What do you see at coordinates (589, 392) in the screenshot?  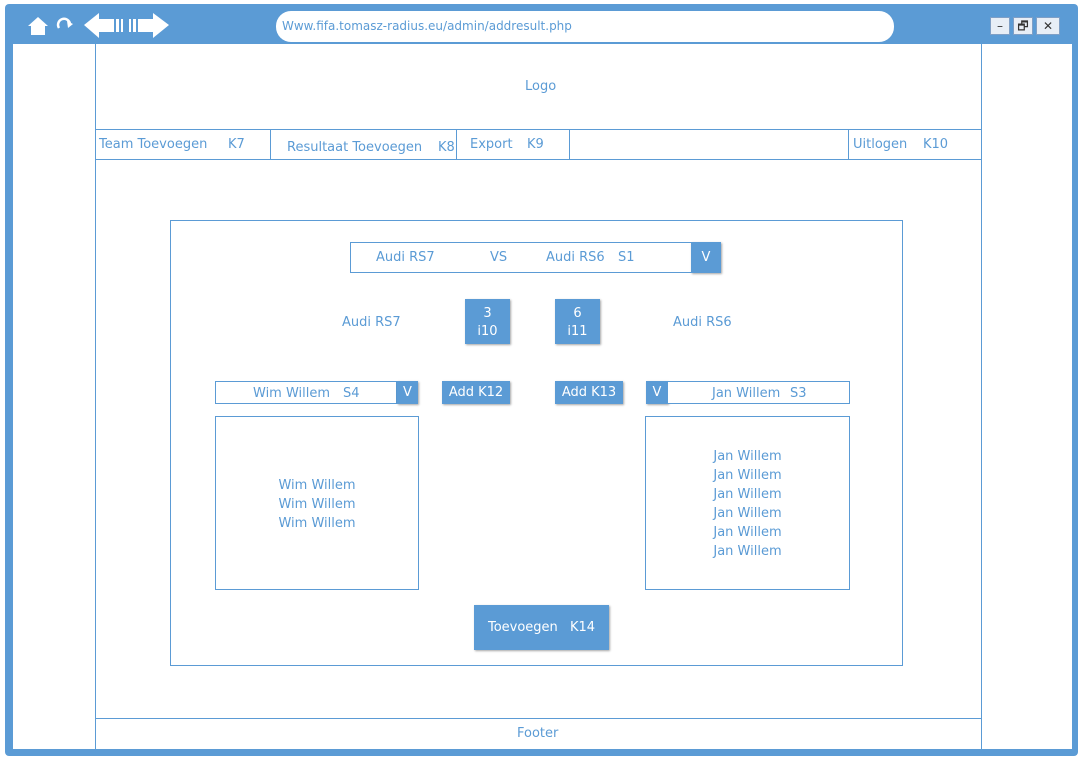 I see `add-away-player-button: Add K13` at bounding box center [589, 392].